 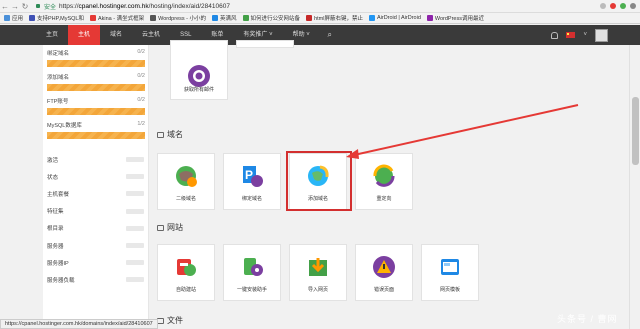 I want to click on card-label: 错误页面, so click(x=383, y=290).